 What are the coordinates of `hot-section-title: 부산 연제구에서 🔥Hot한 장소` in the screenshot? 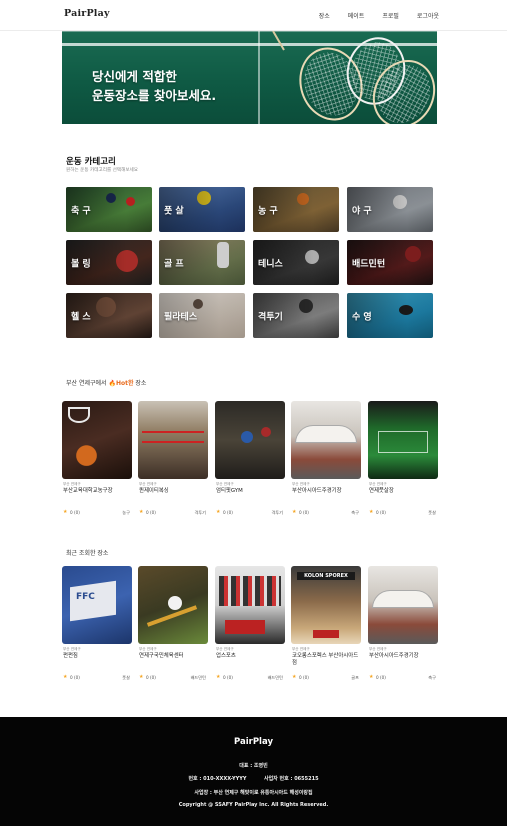 It's located at (106, 382).